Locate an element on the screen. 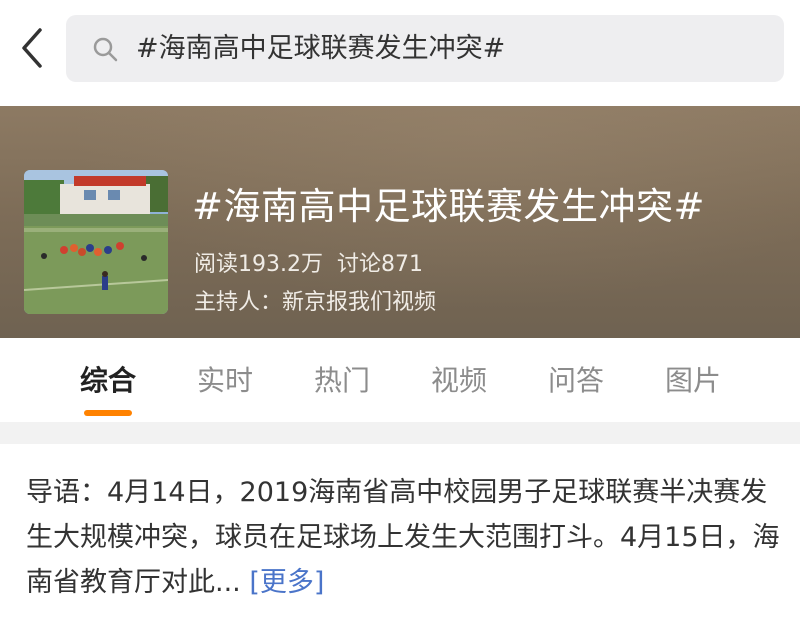 The width and height of the screenshot is (800, 632). search-box: #海南高中足球联赛发生冲突# is located at coordinates (425, 48).